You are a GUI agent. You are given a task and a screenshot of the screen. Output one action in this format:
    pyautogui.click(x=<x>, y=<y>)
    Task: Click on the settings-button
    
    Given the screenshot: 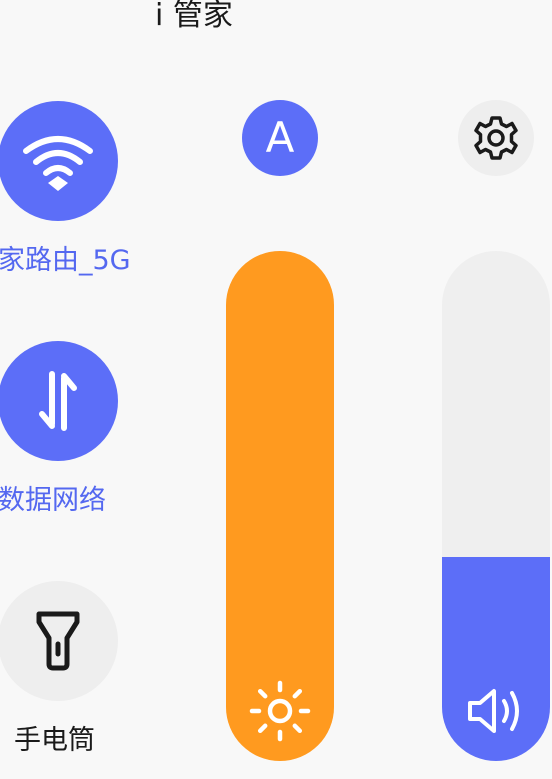 What is the action you would take?
    pyautogui.click(x=496, y=138)
    